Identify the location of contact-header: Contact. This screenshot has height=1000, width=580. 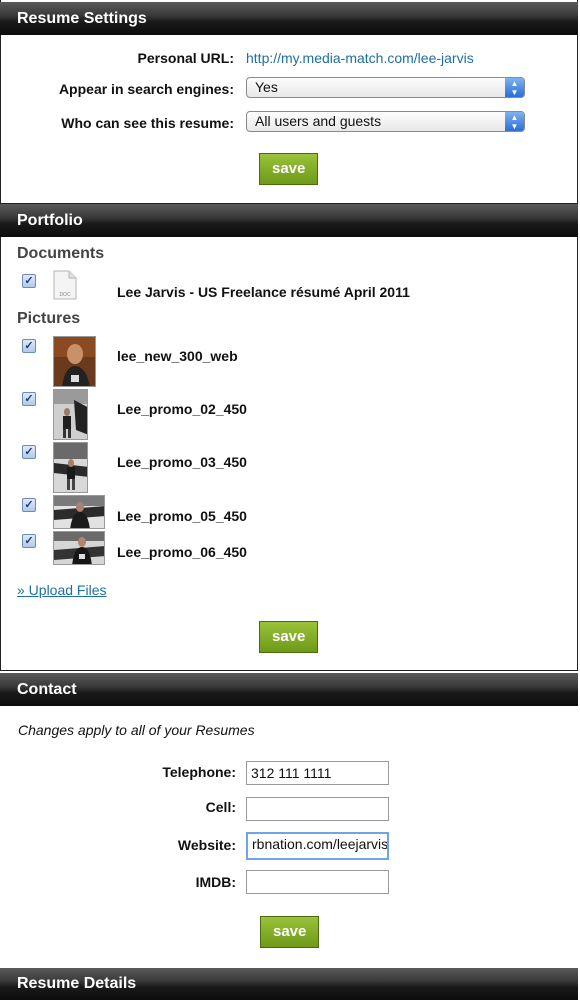
(289, 689).